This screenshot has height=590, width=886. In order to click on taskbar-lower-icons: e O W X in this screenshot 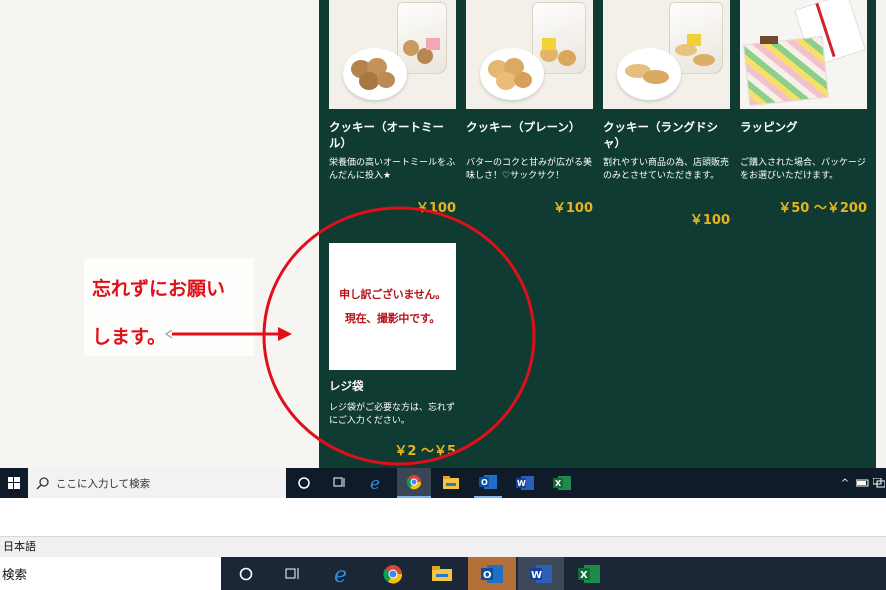, I will do `click(553, 573)`.